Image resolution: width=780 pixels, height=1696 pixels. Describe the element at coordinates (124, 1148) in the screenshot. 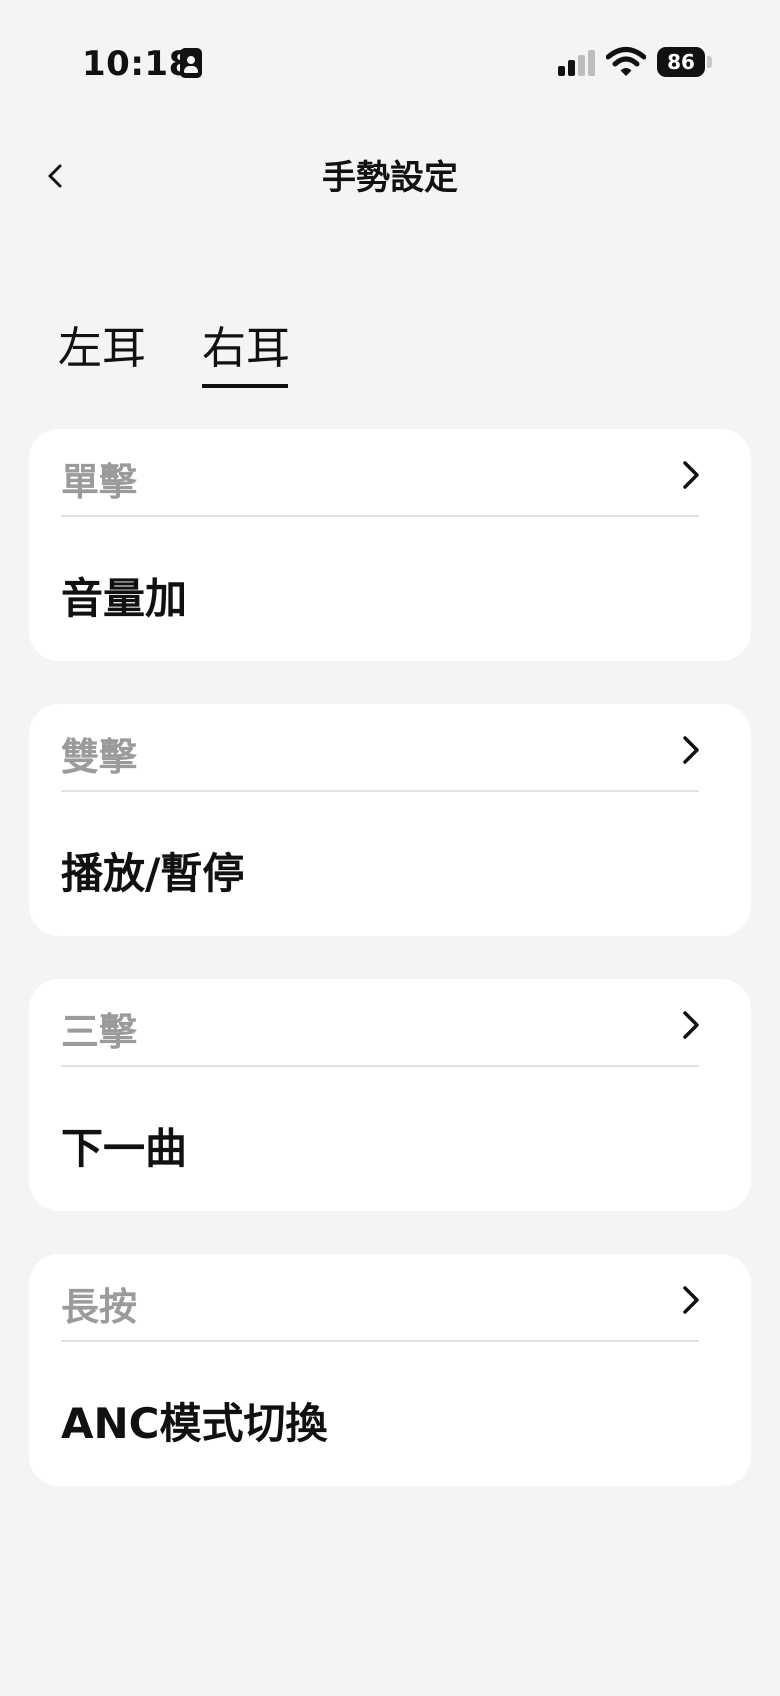

I see `gesture-action-value: 下一曲` at that location.